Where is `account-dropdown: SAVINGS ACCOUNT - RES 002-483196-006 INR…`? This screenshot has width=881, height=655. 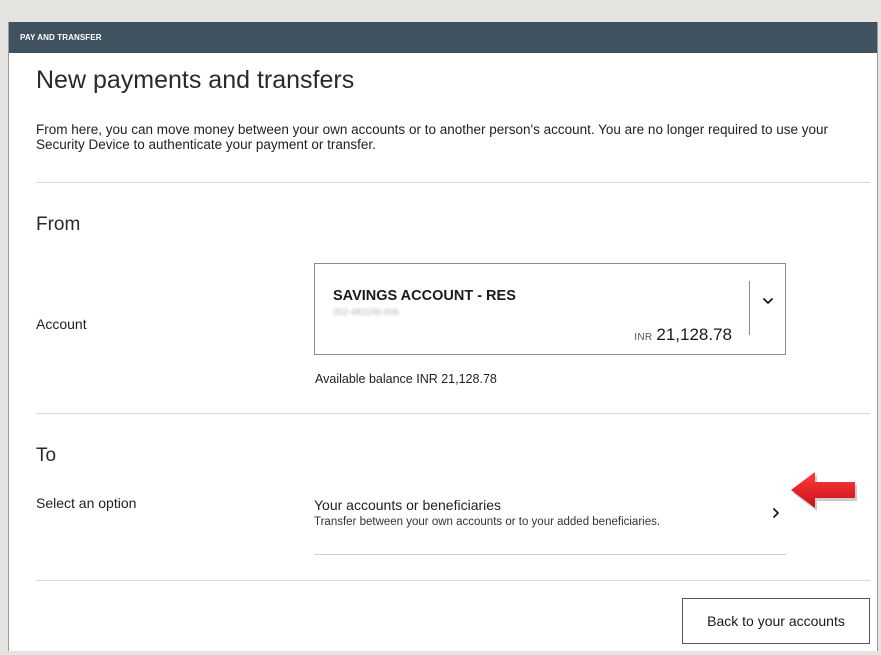
account-dropdown: SAVINGS ACCOUNT - RES 002-483196-006 INR… is located at coordinates (550, 309).